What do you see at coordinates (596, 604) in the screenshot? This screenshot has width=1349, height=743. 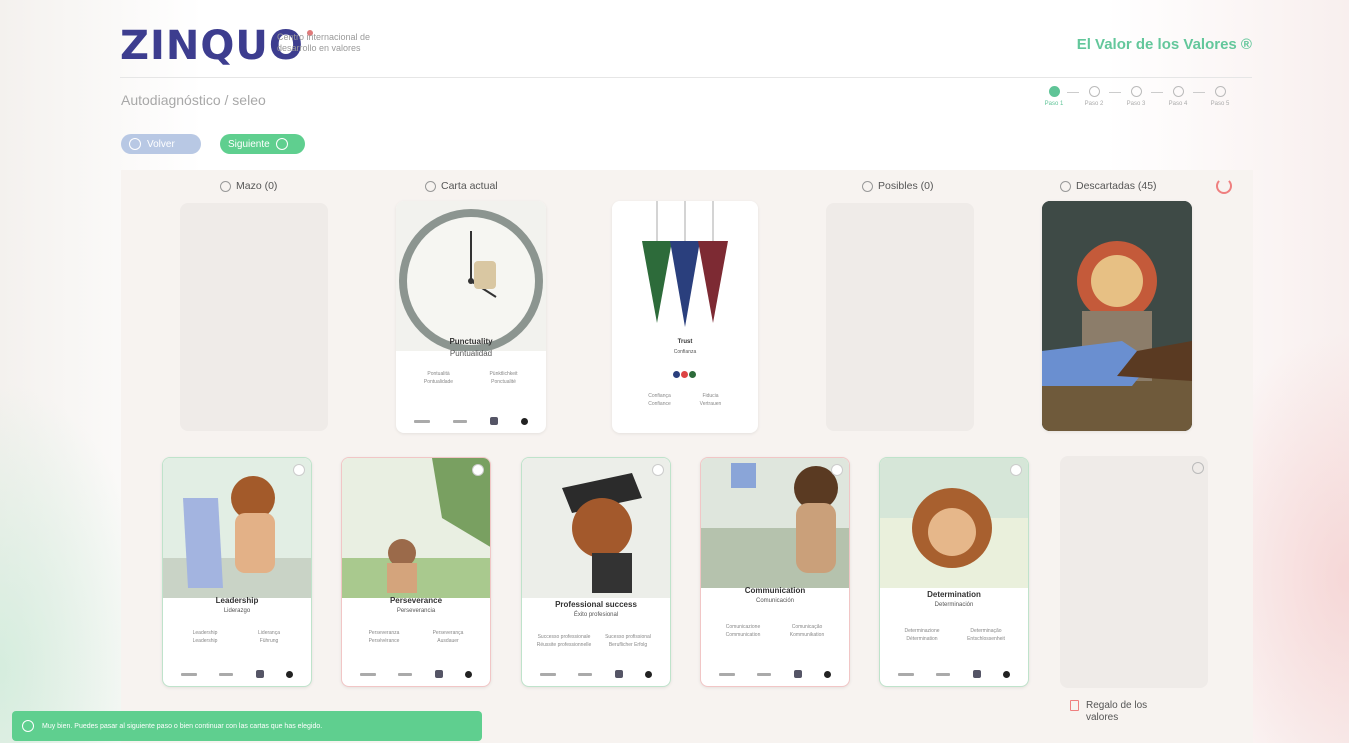 I see `card-title: Professional success` at bounding box center [596, 604].